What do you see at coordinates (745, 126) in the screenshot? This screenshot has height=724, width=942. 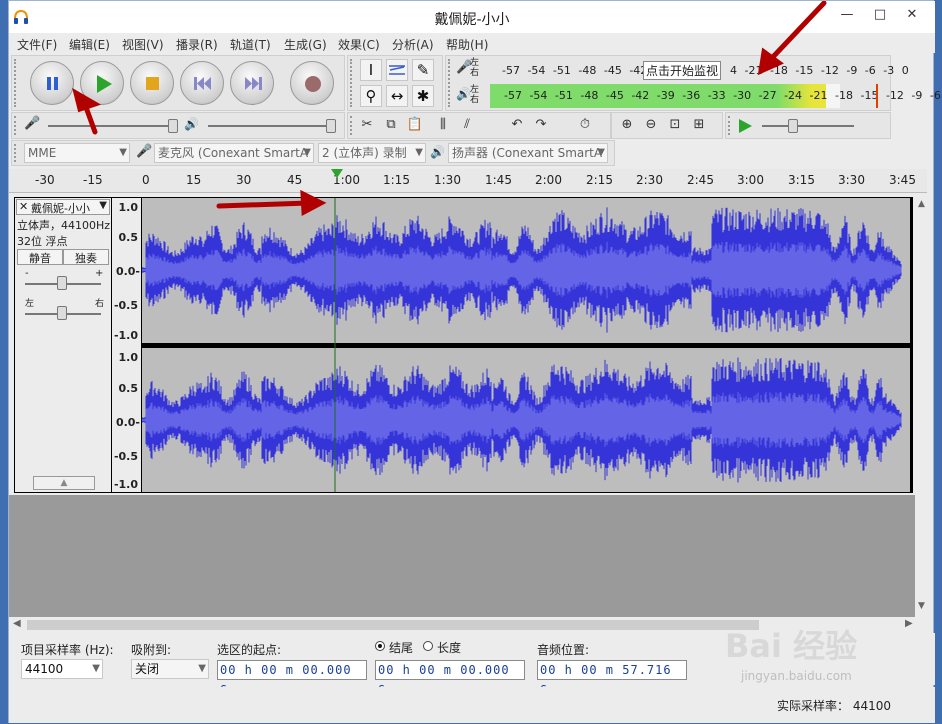 I see `play-at-speed-icon` at bounding box center [745, 126].